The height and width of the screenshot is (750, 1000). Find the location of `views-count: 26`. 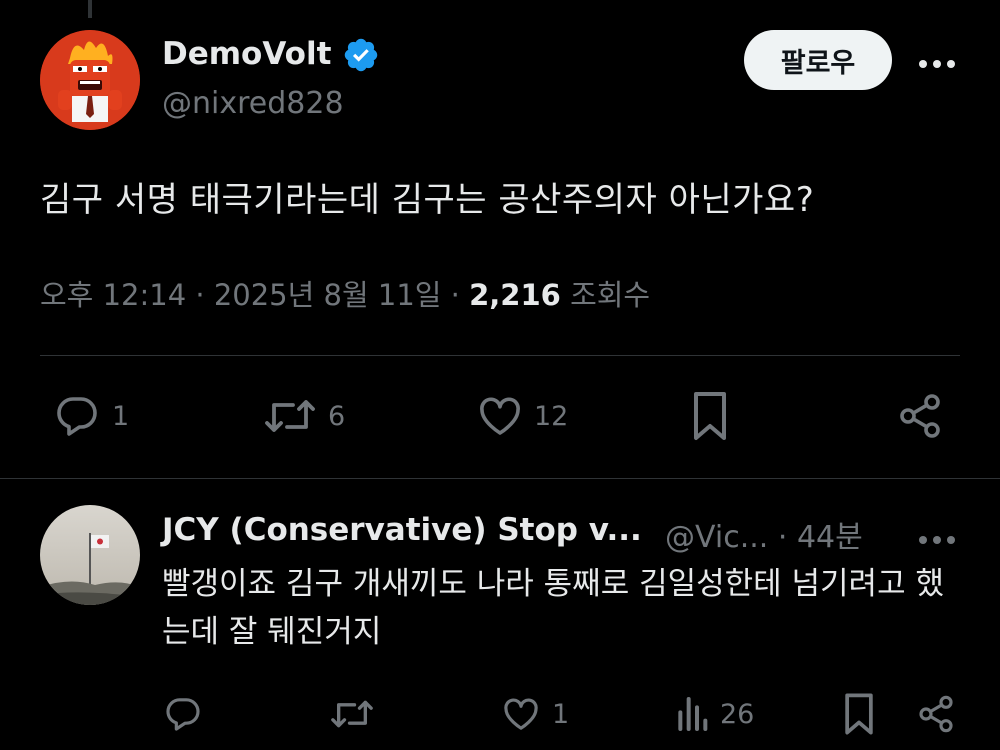

views-count: 26 is located at coordinates (737, 714).